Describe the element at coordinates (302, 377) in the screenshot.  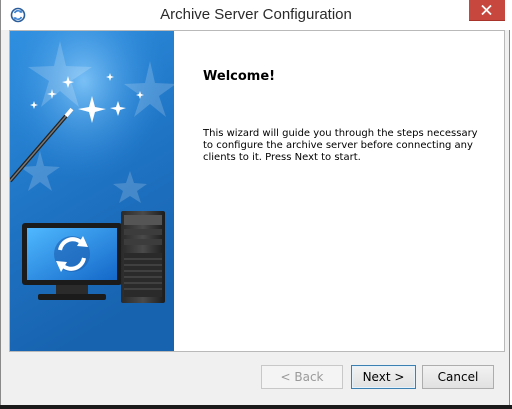
I see `back-button: < Back` at that location.